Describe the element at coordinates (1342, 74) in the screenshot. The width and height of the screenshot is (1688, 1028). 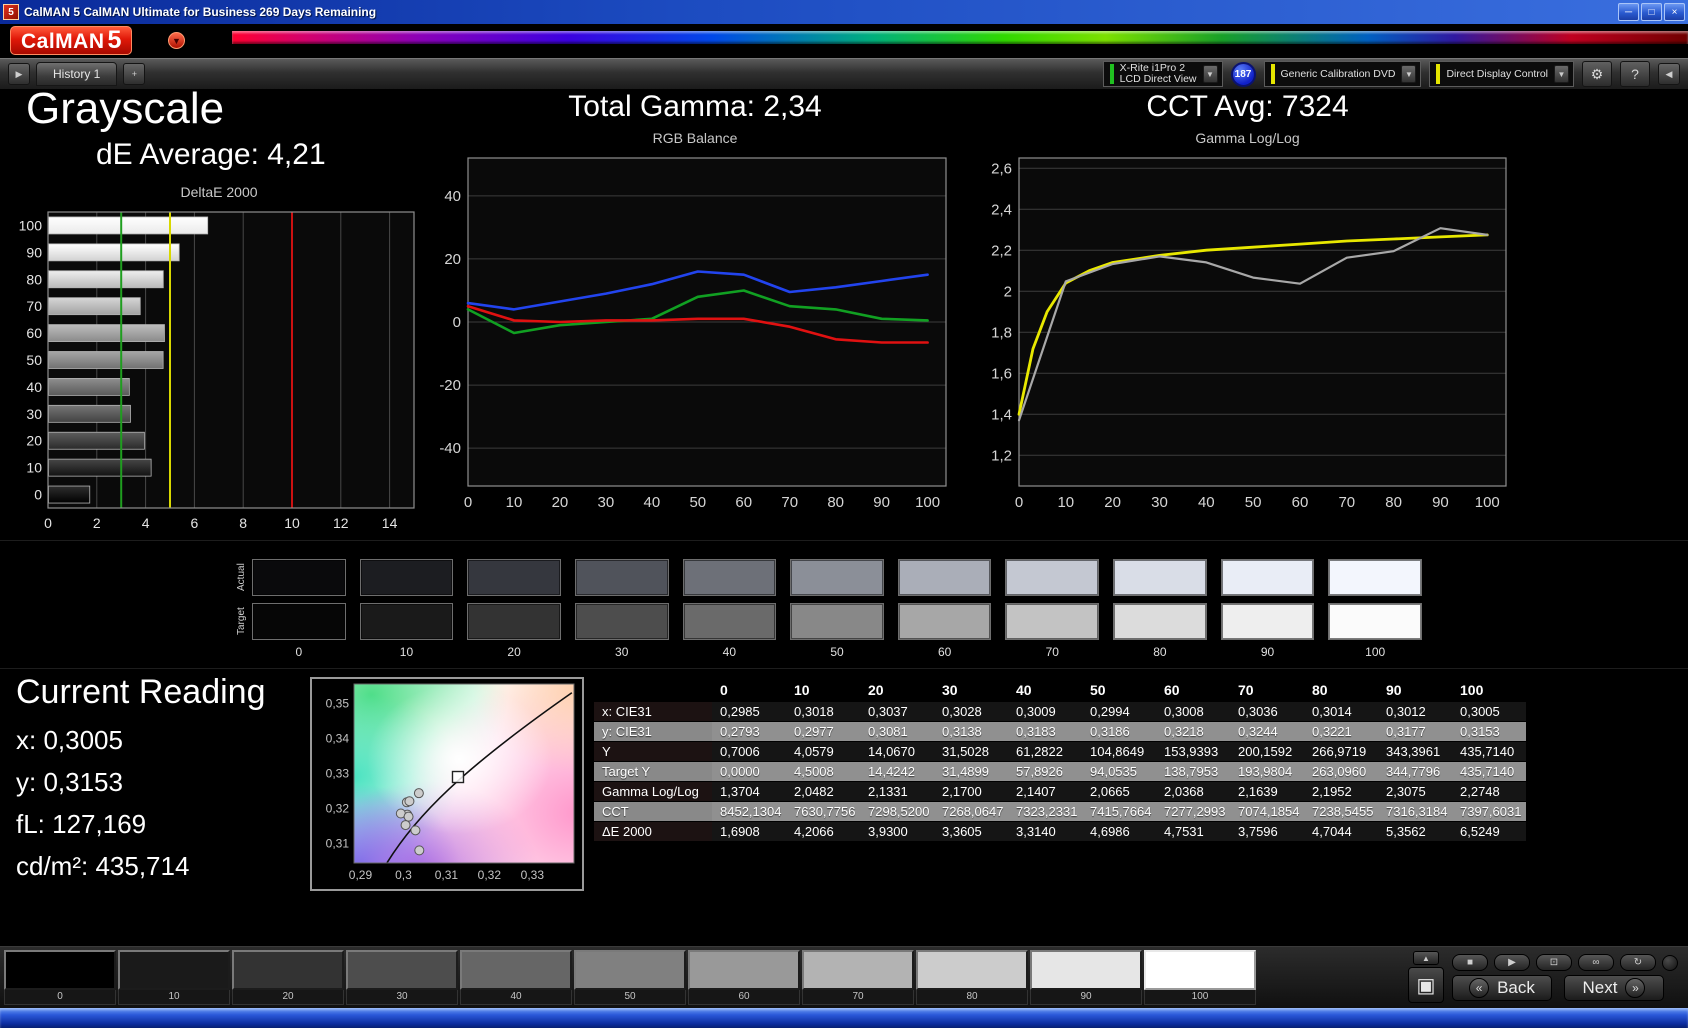
I see `workflow-selector: Generic Calibration DVD ▼` at that location.